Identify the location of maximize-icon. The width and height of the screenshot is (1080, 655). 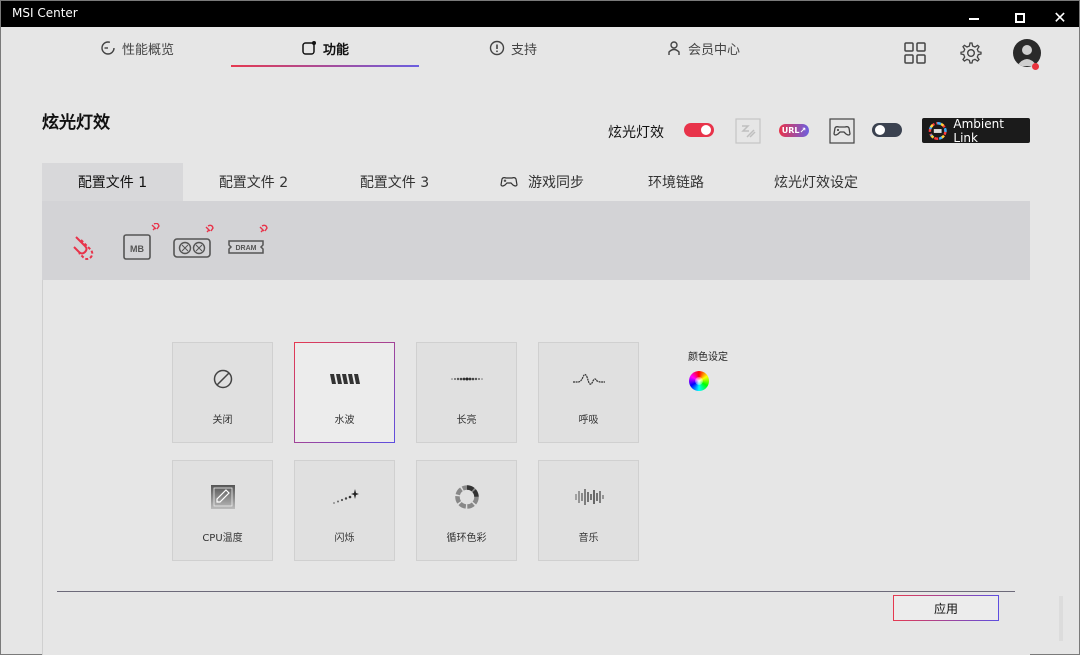
(1020, 18).